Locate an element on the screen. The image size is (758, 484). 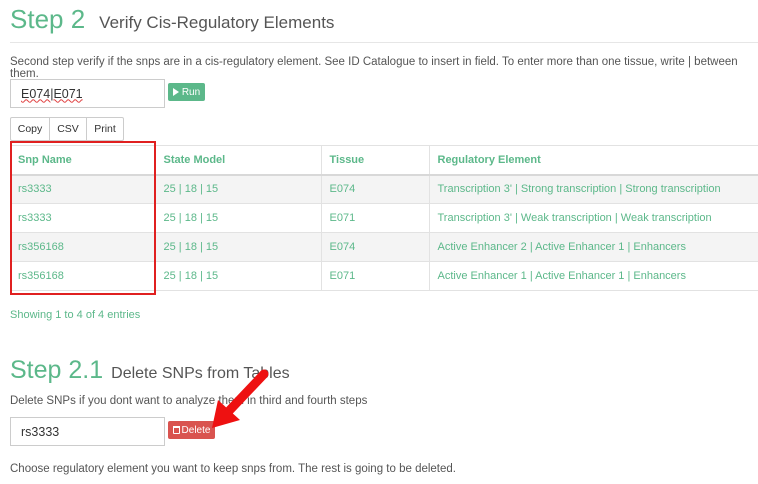
column-header-tissue: Tissue is located at coordinates (374, 160).